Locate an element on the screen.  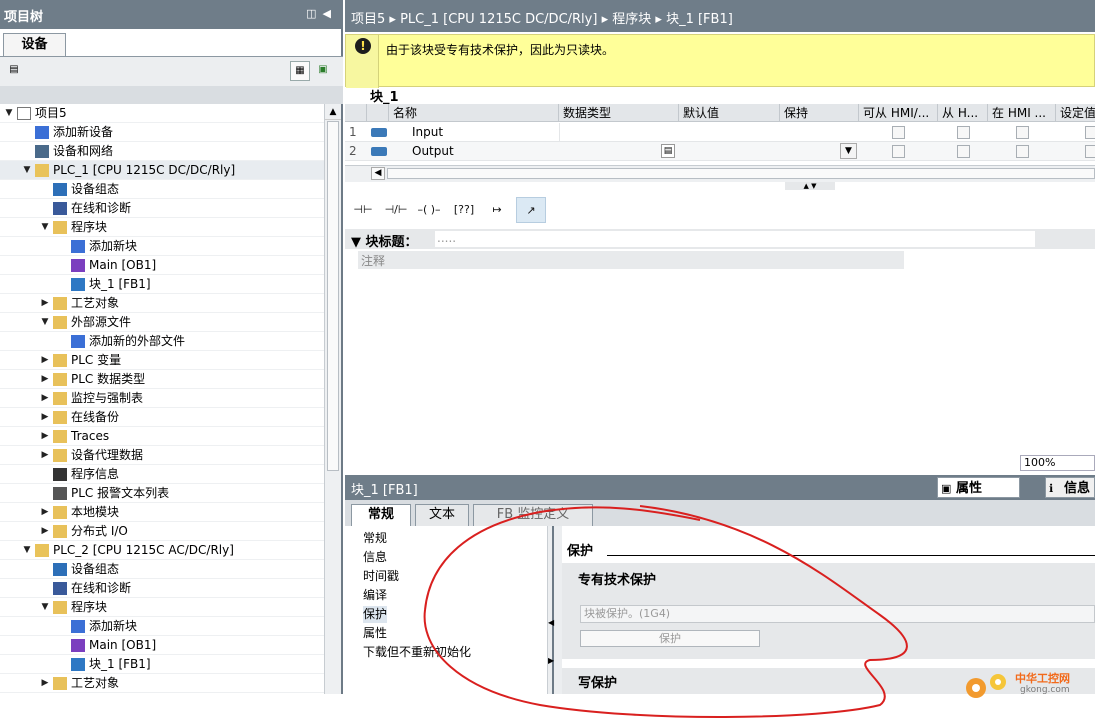
annotation-loop is located at coordinates (665, 612).